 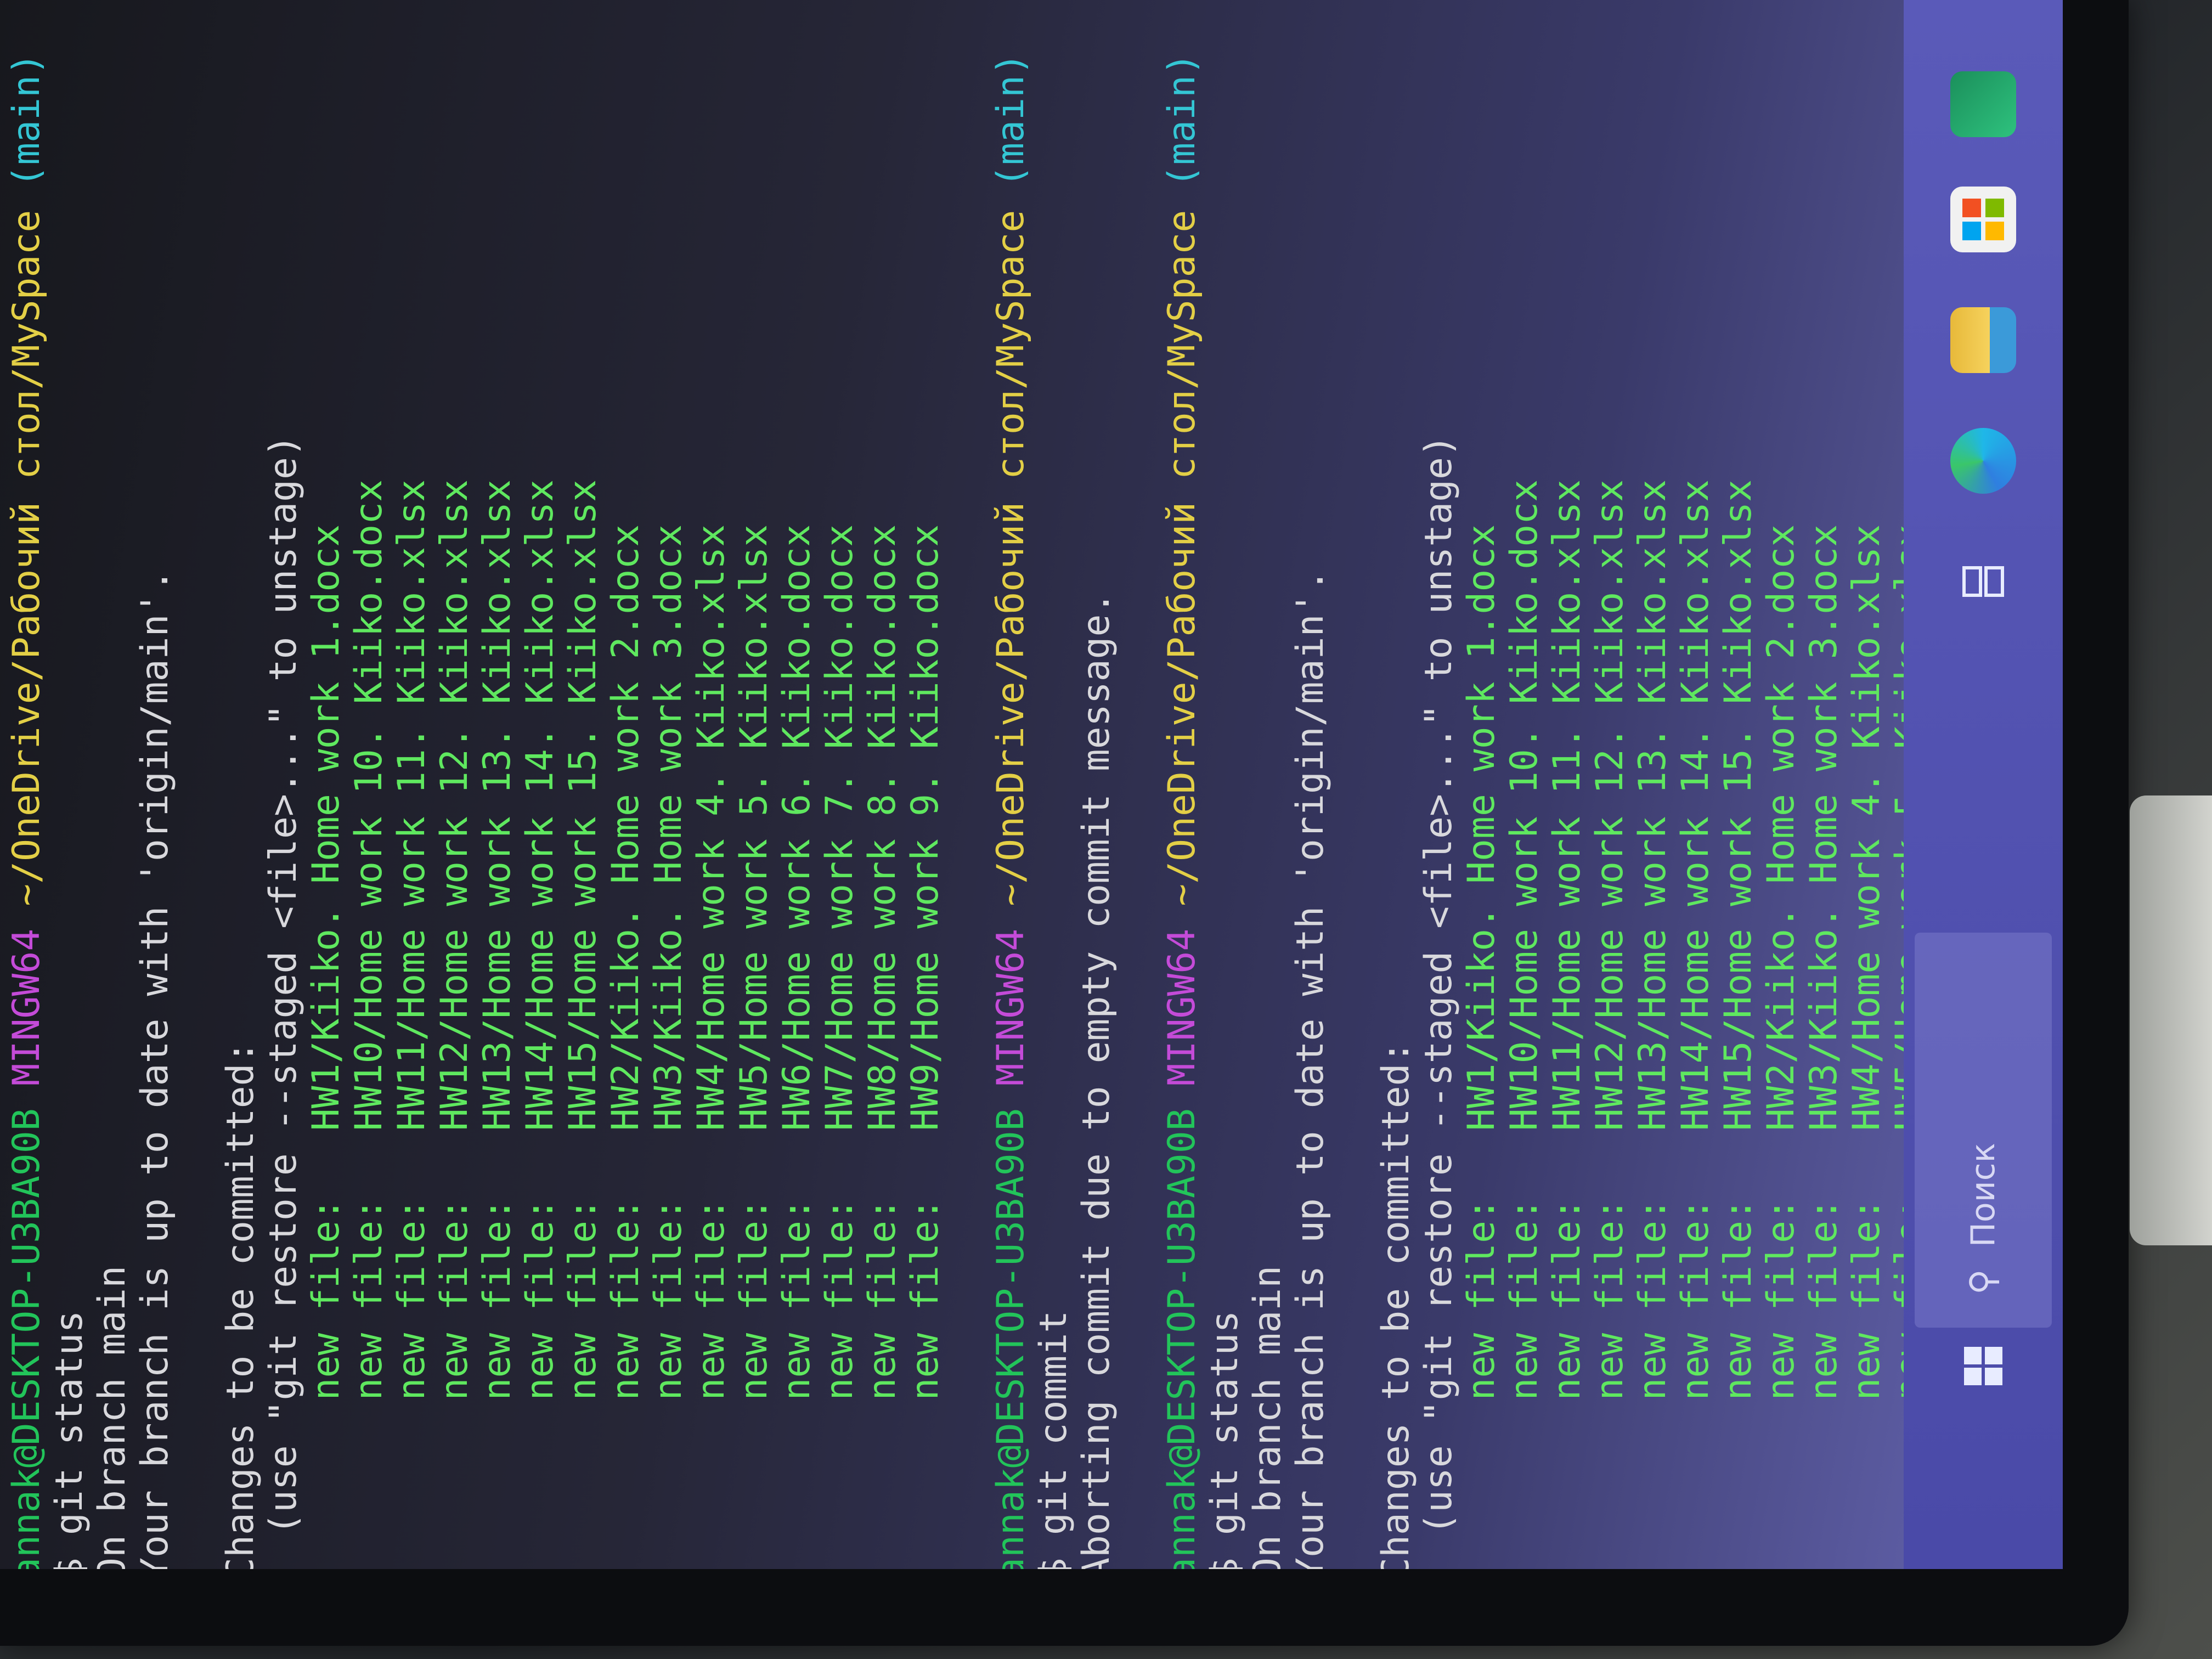 I want to click on search-placeholder: Поиск, so click(x=1983, y=1195).